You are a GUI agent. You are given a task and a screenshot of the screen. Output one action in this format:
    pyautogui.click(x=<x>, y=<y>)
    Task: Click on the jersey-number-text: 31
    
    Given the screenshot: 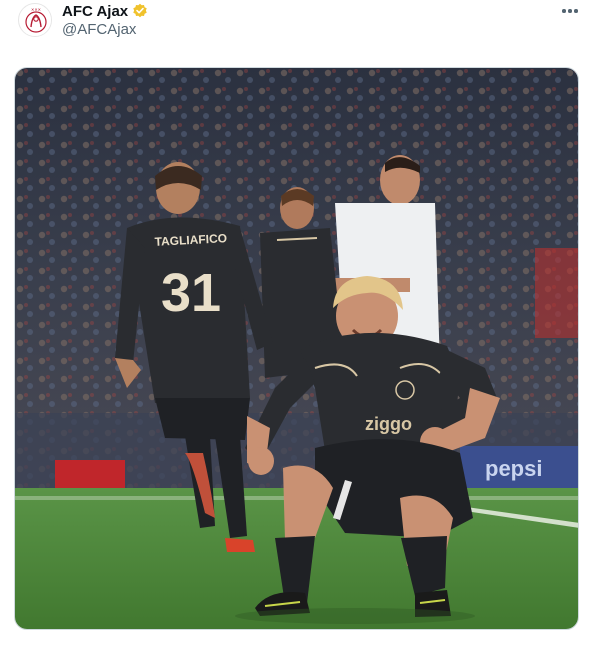 What is the action you would take?
    pyautogui.click(x=191, y=293)
    